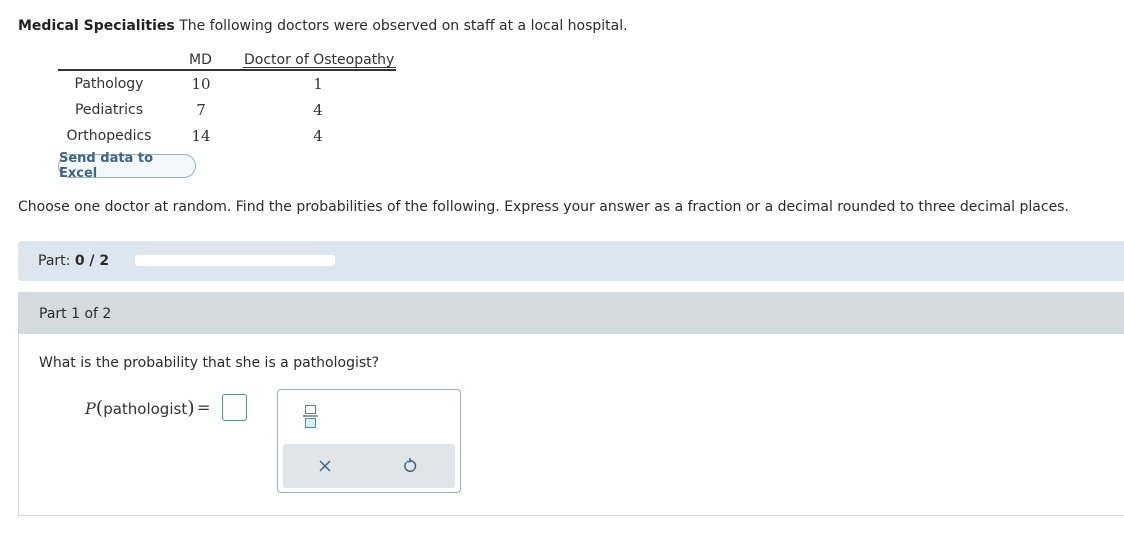 The image size is (1124, 558). I want to click on part-count: 0 / 2, so click(92, 261).